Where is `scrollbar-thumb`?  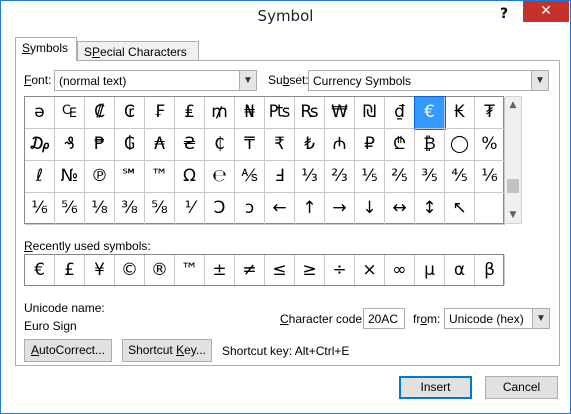
scrollbar-thumb is located at coordinates (513, 186).